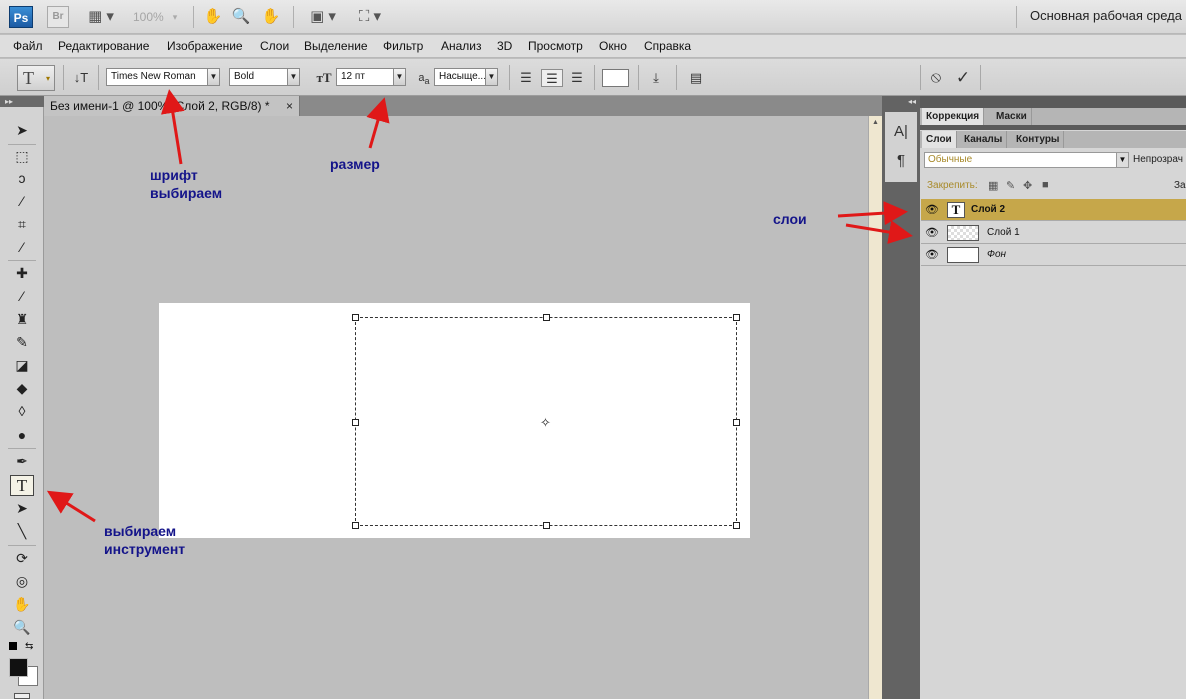 The width and height of the screenshot is (1186, 699). I want to click on menu-help: Справка, so click(667, 46).